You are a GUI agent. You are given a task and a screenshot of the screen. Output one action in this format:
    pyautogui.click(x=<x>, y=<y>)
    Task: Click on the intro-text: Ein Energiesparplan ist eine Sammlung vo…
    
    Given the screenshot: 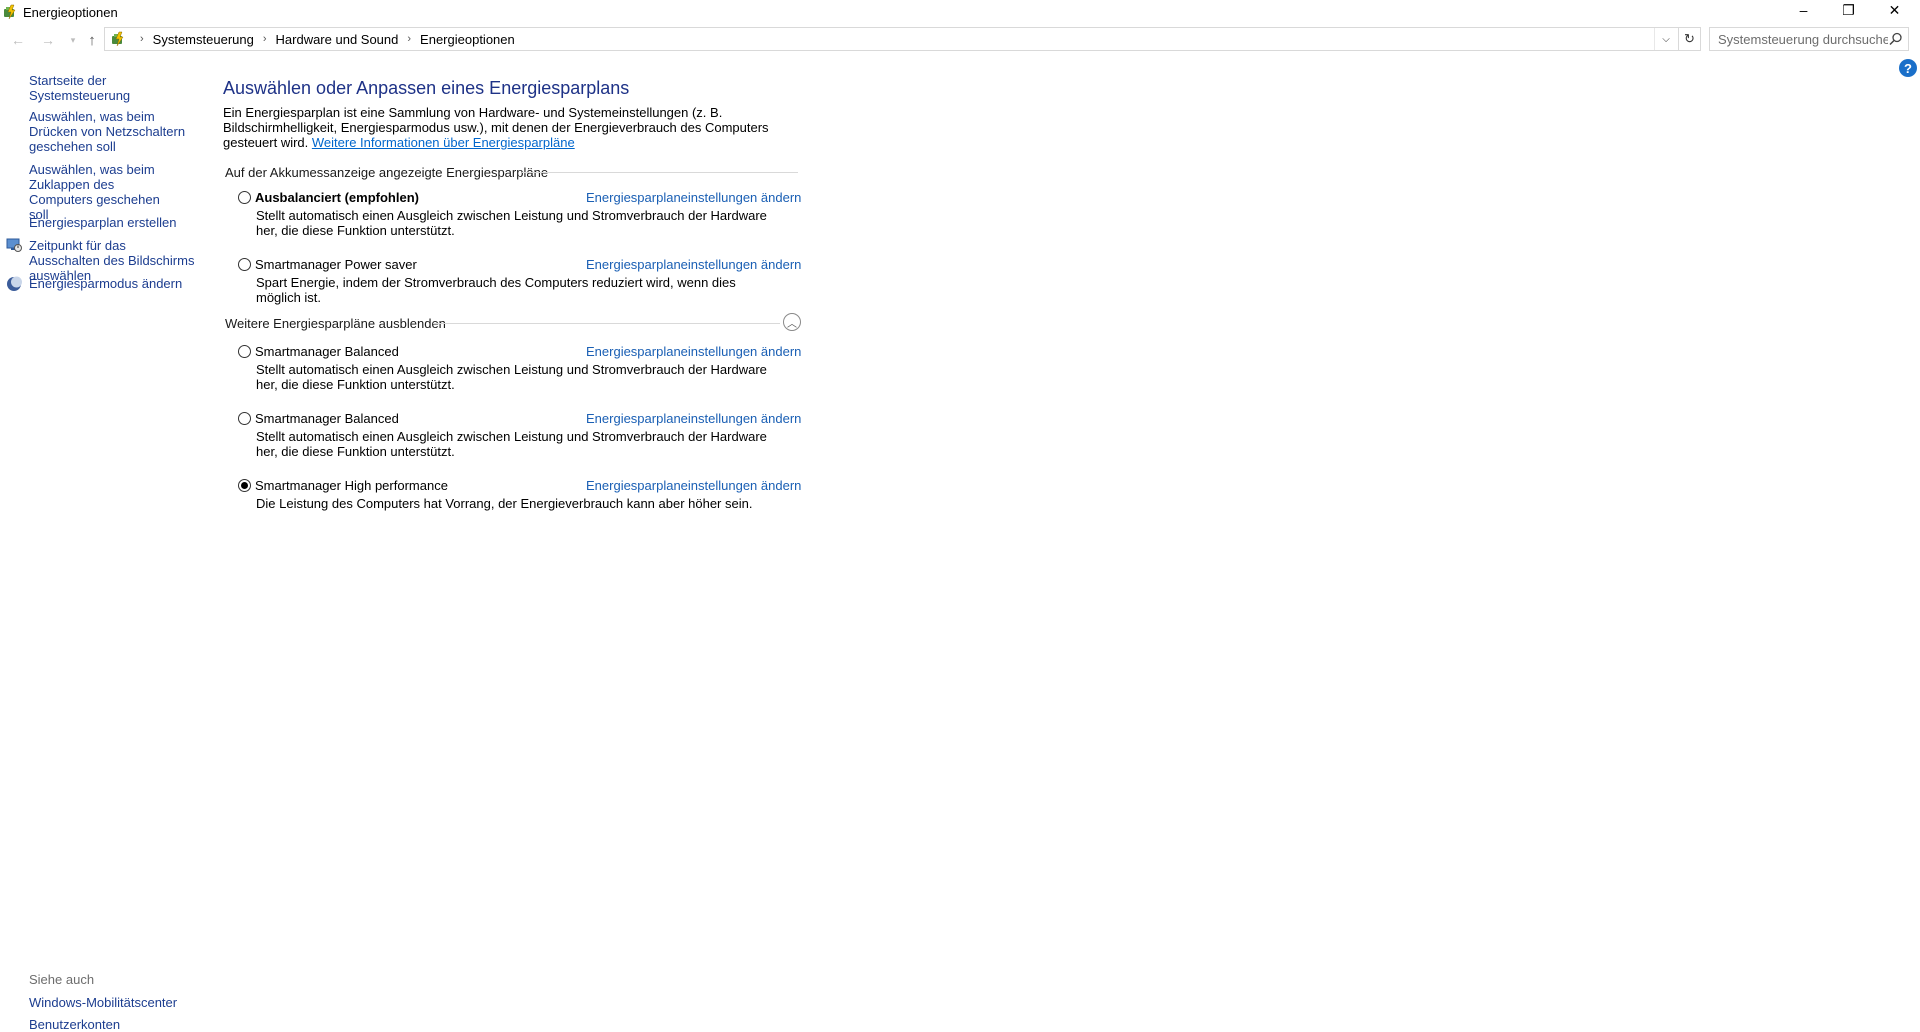 What is the action you would take?
    pyautogui.click(x=508, y=127)
    